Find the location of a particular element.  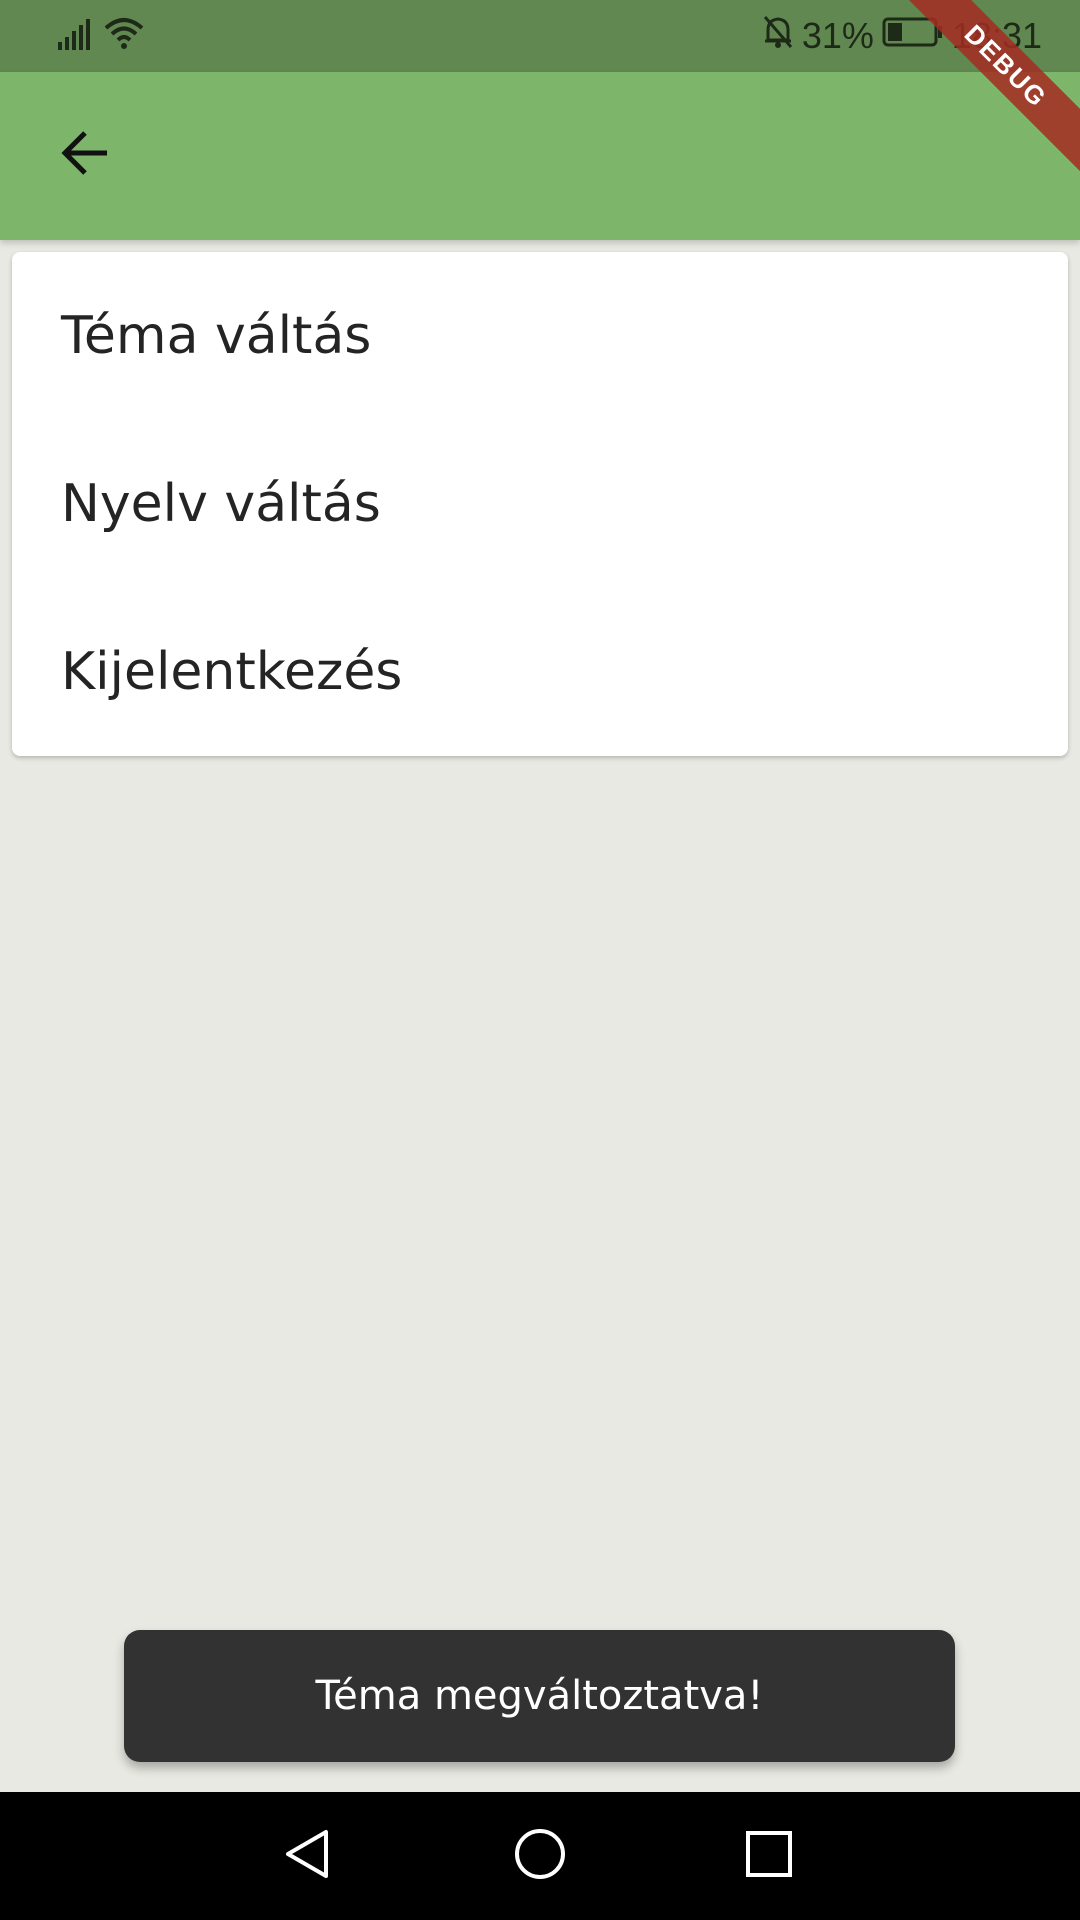

nav-home-button is located at coordinates (540, 1856).